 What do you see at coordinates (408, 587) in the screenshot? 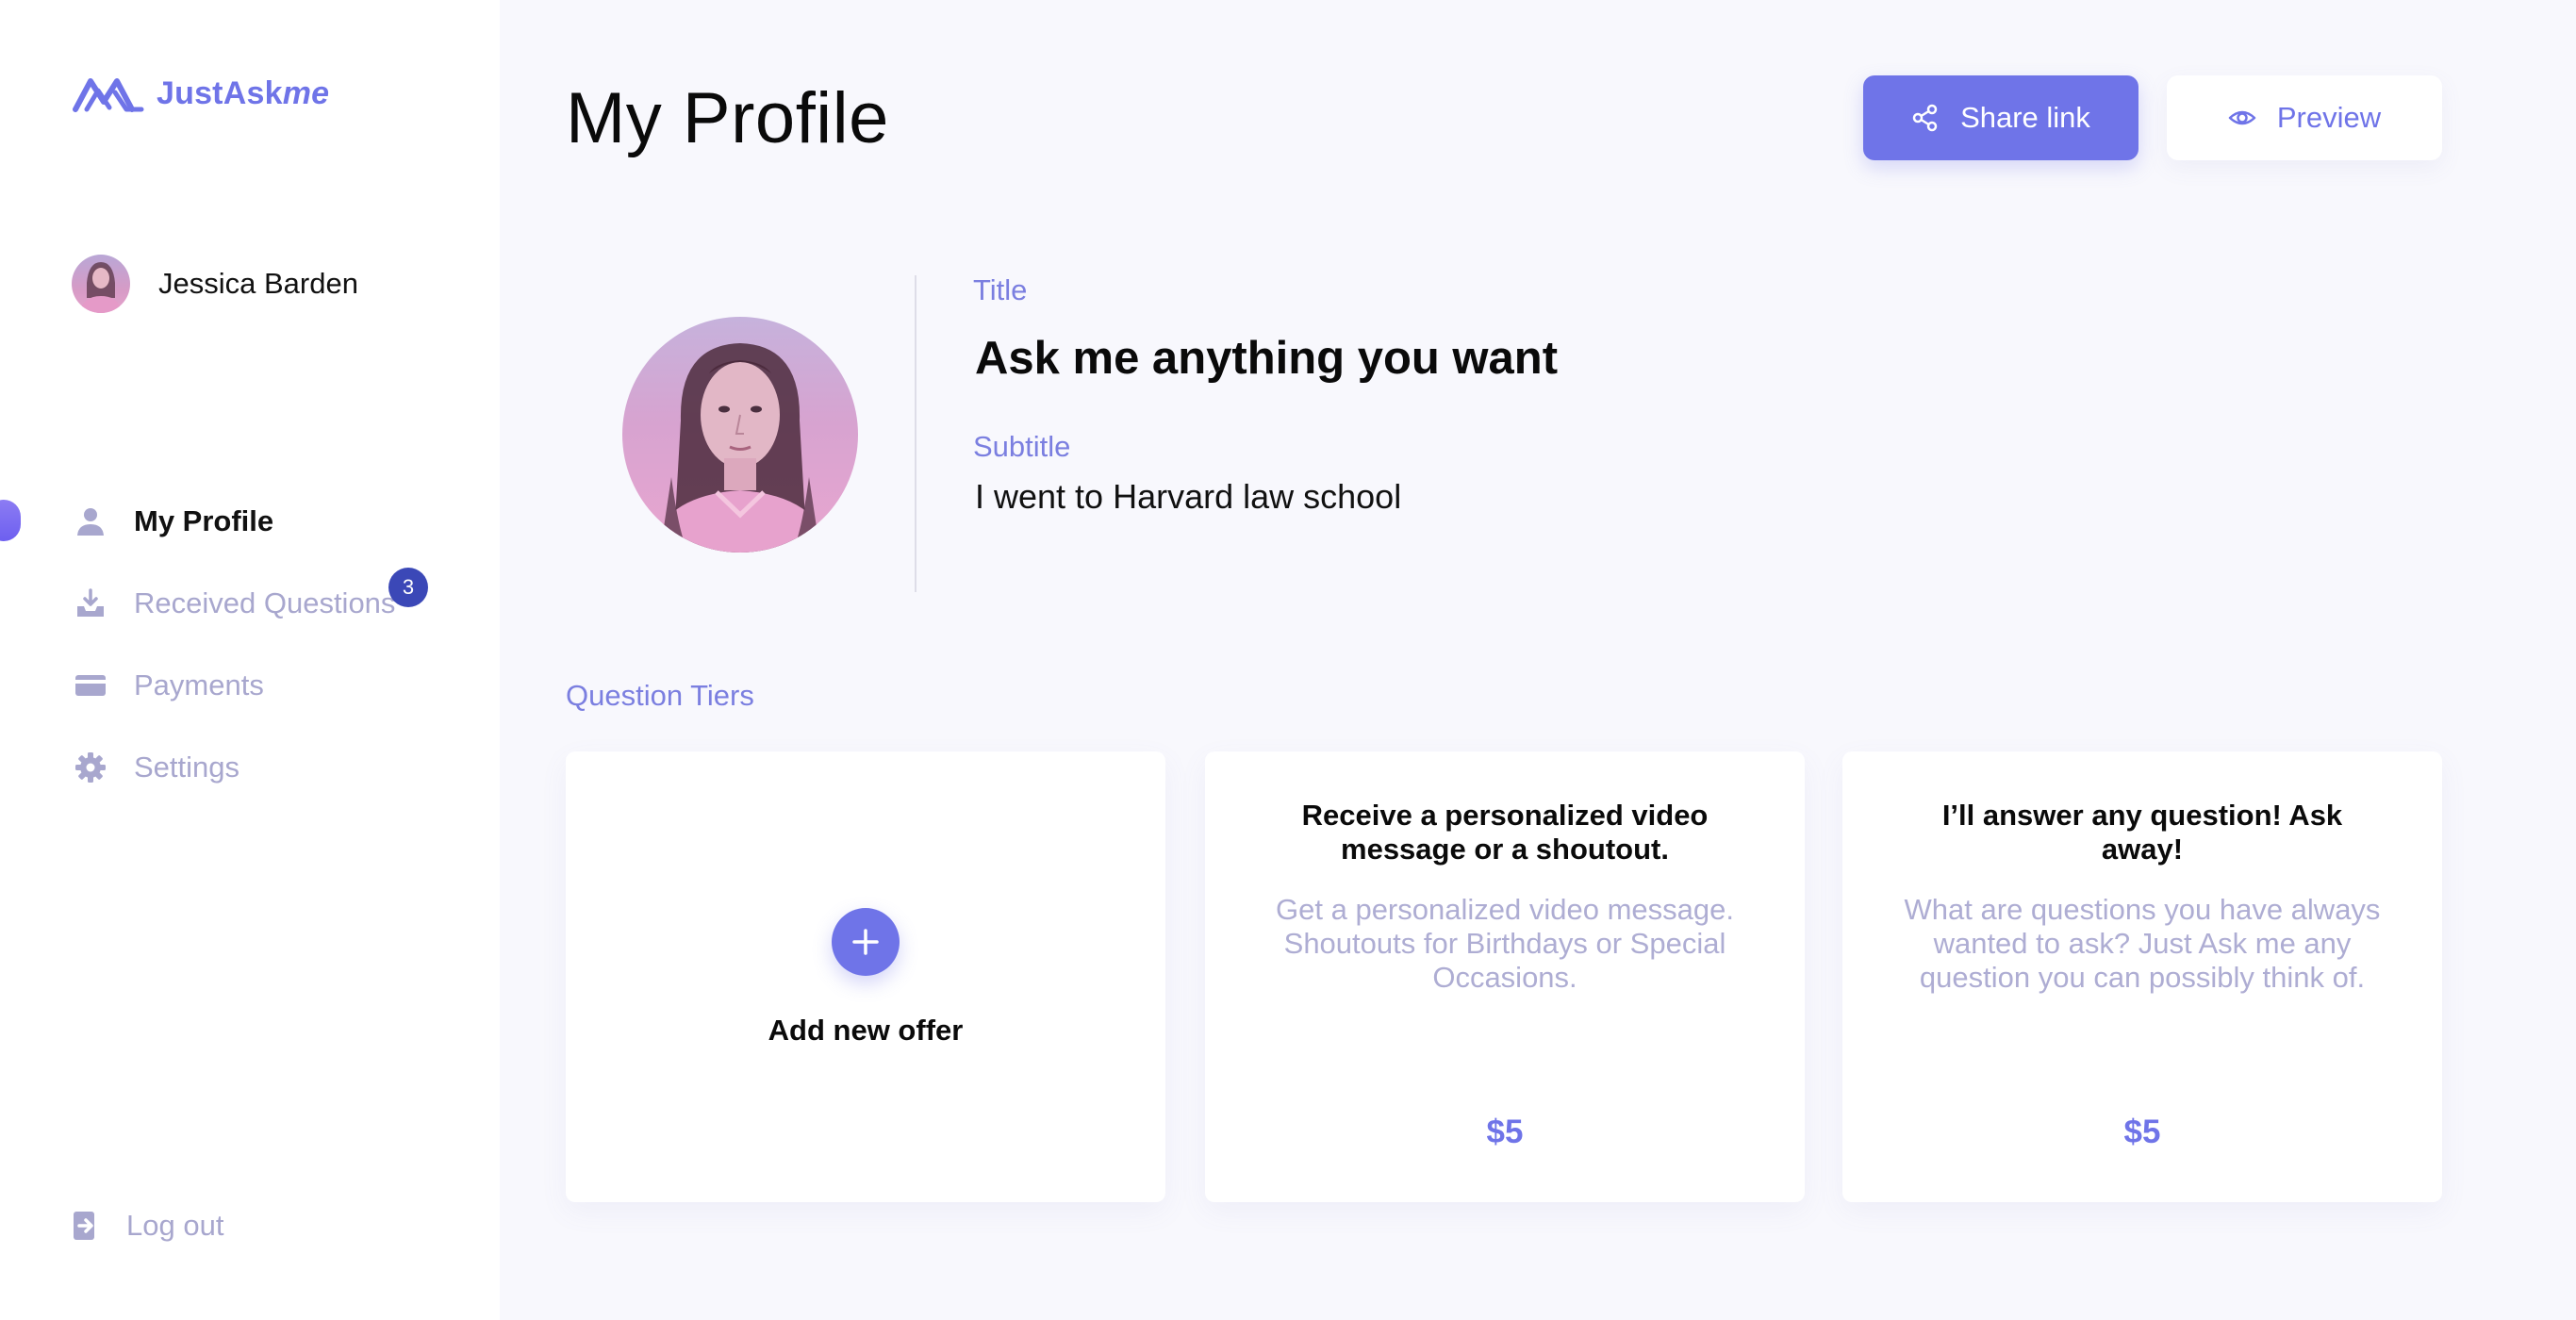
I see `notification-badge: 3` at bounding box center [408, 587].